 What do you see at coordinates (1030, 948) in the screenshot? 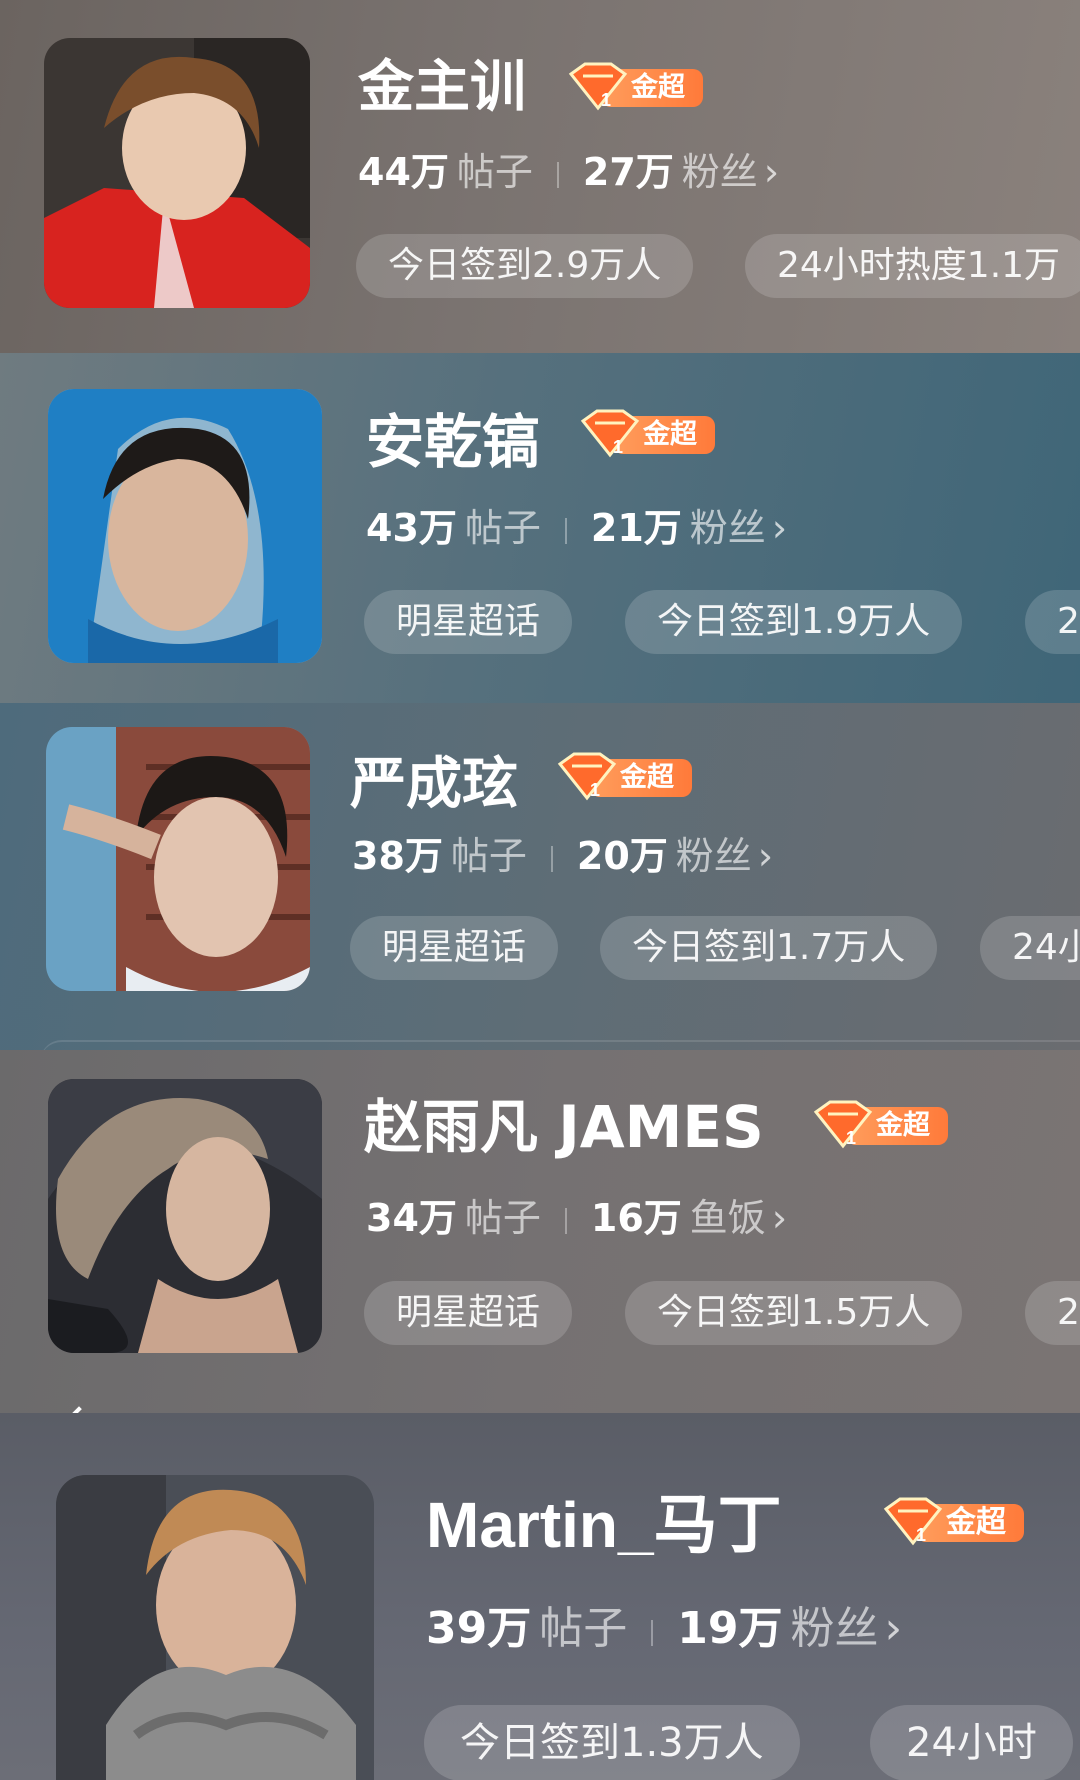
I see `tag-heat: 24小` at bounding box center [1030, 948].